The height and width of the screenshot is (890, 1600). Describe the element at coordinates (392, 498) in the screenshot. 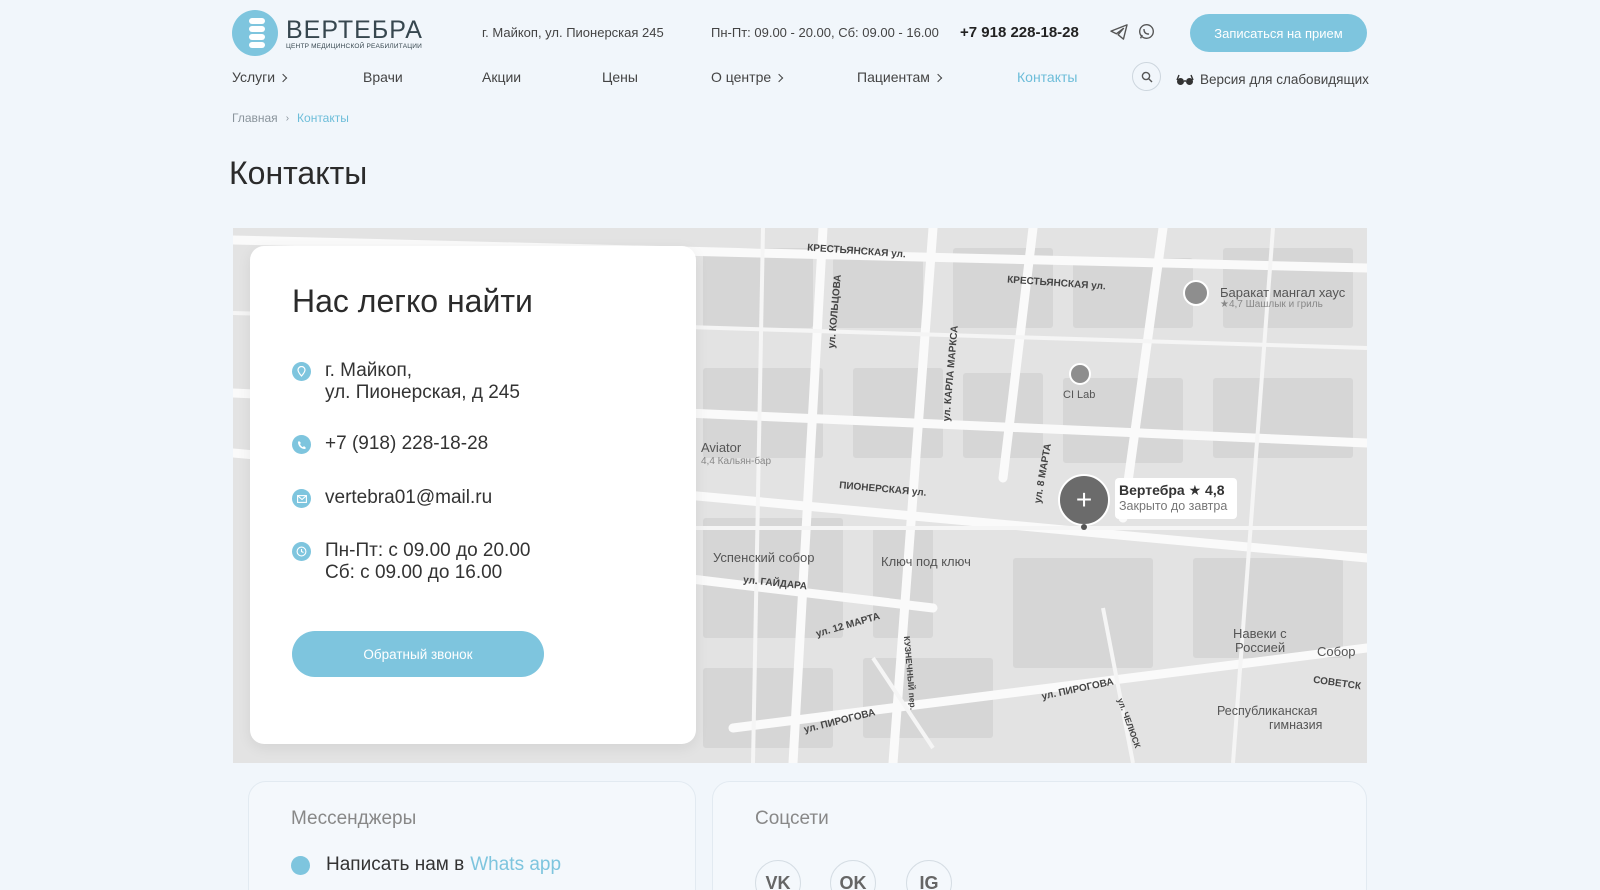

I see `contact-email: vertebra01@mail.ru` at that location.